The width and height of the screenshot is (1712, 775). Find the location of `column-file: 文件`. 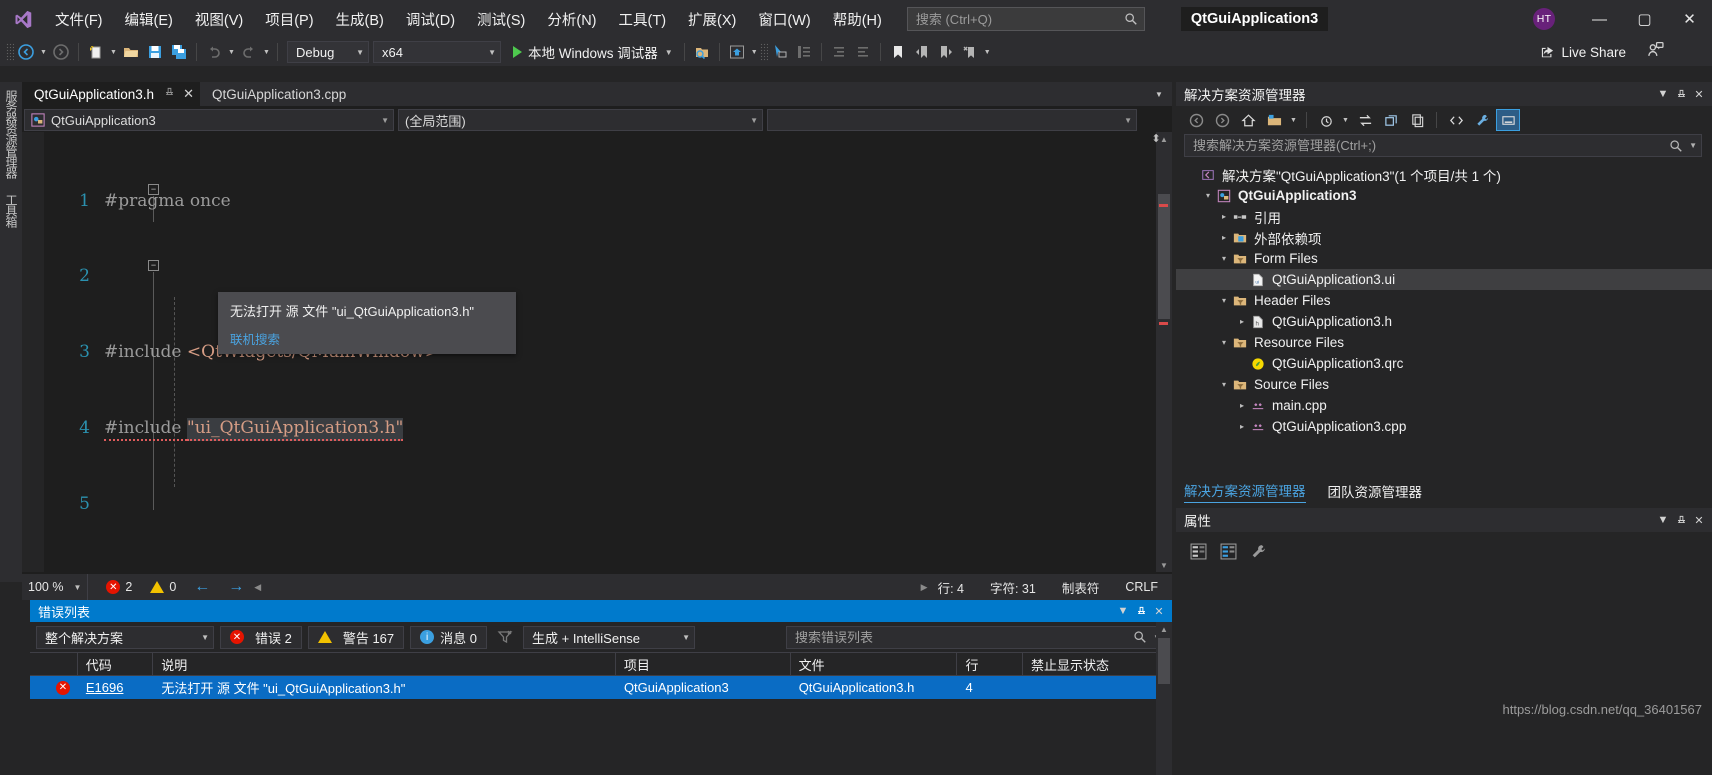

column-file: 文件 is located at coordinates (874, 664).